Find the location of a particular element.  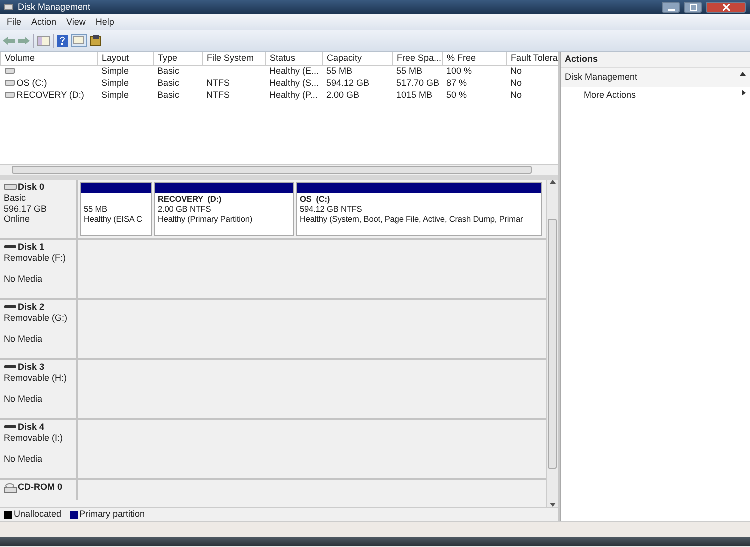

disk-name: Disk 1 is located at coordinates (31, 247).